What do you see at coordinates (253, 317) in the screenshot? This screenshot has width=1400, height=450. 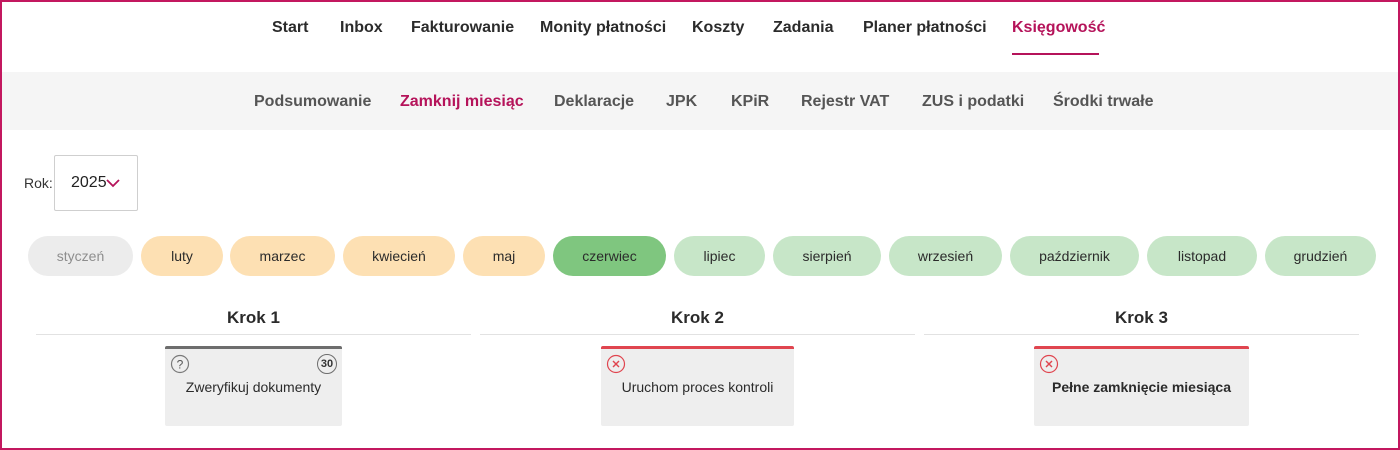 I see `step-title-1: Krok 1` at bounding box center [253, 317].